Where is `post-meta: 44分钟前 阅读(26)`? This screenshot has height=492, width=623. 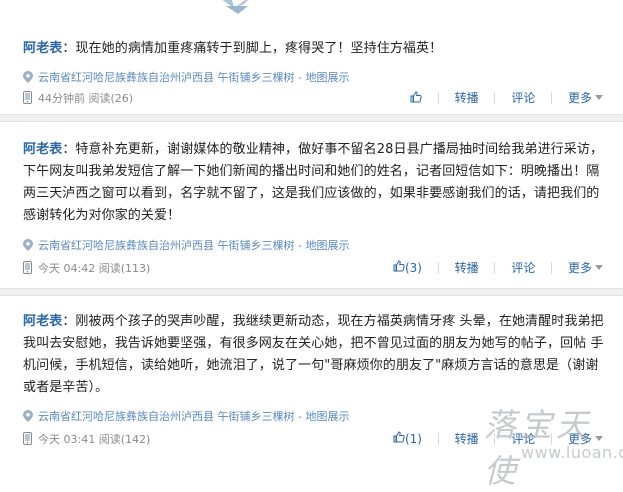 post-meta: 44分钟前 阅读(26) is located at coordinates (78, 98).